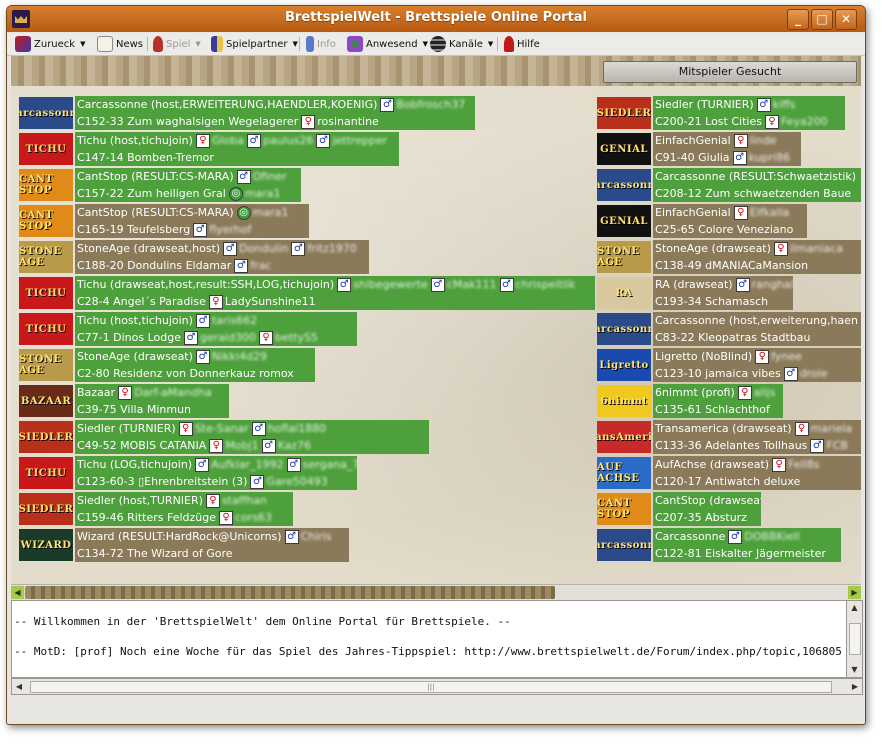 The width and height of the screenshot is (889, 749). I want to click on player-entry: ♂ kupri86, so click(761, 157).